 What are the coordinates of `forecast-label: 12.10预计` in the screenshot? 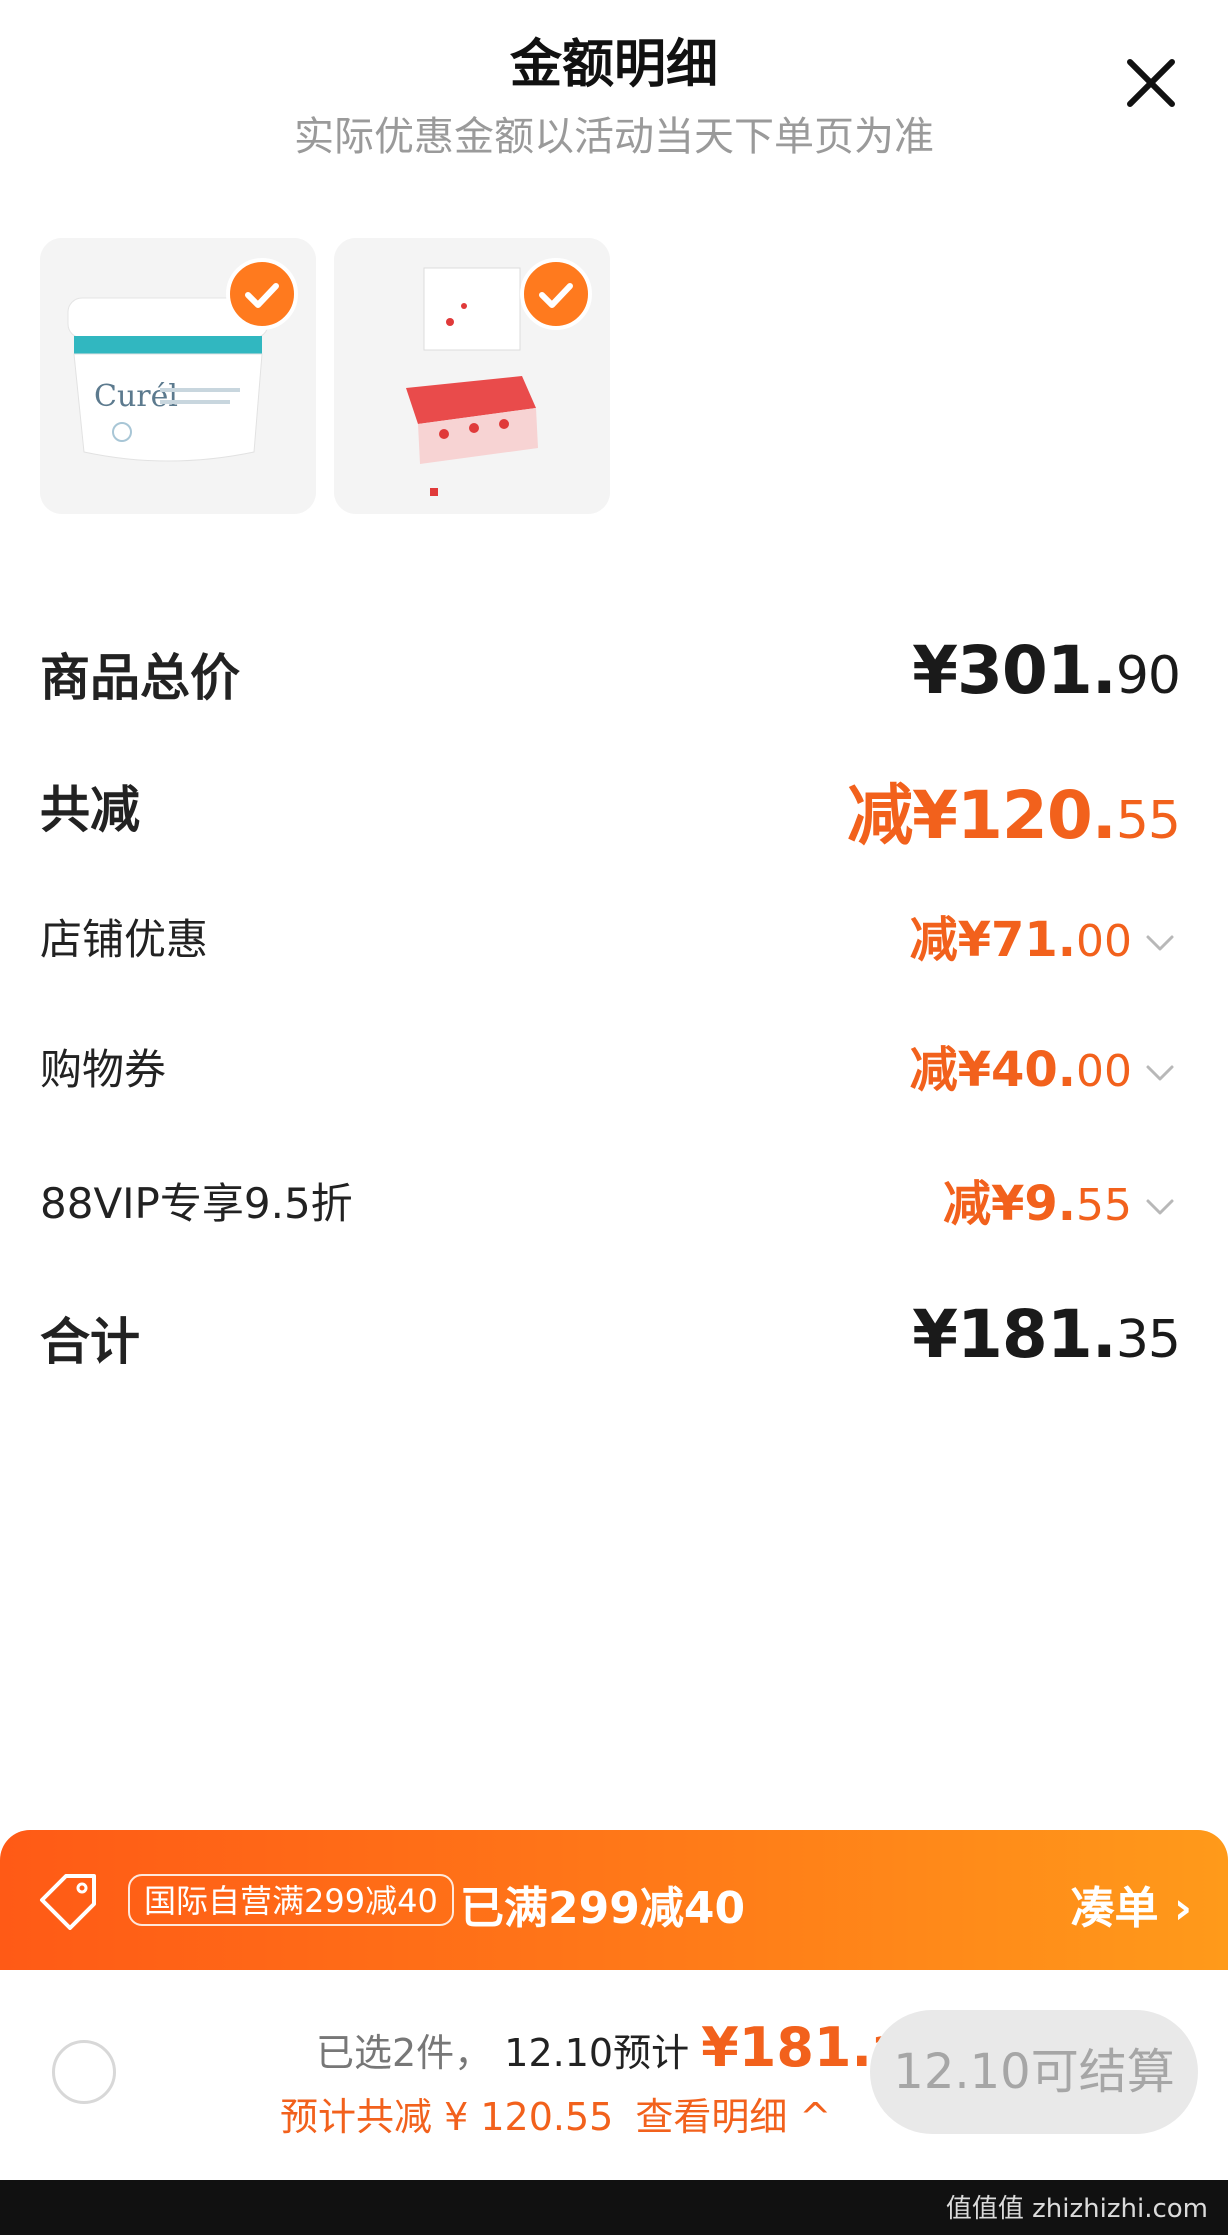 It's located at (597, 2053).